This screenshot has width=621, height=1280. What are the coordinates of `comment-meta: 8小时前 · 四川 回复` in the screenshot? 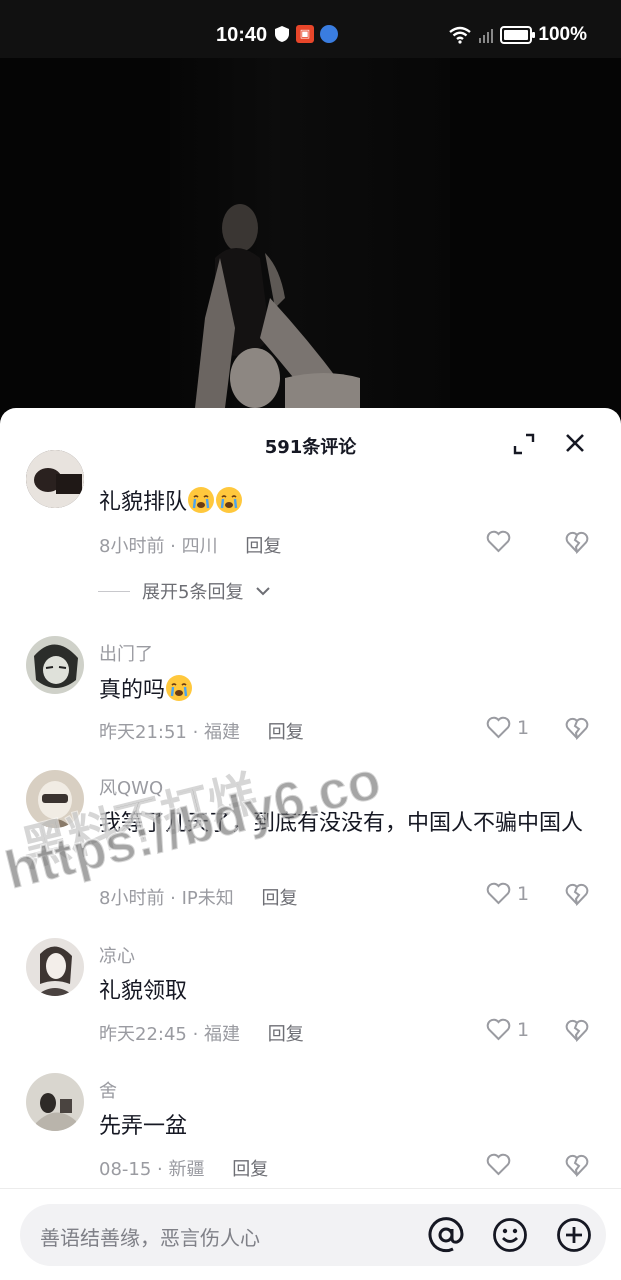 It's located at (190, 546).